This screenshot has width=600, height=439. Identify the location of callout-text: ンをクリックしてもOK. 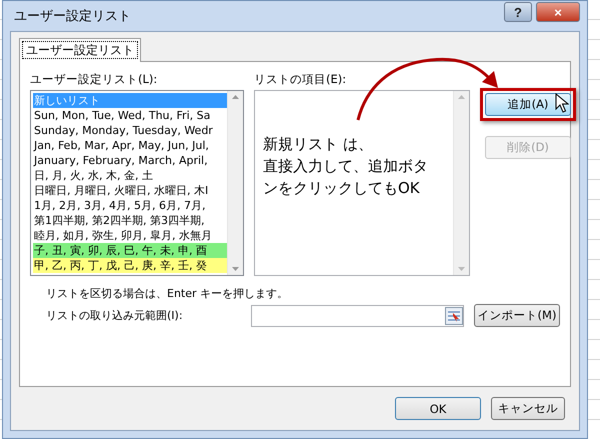
(342, 188).